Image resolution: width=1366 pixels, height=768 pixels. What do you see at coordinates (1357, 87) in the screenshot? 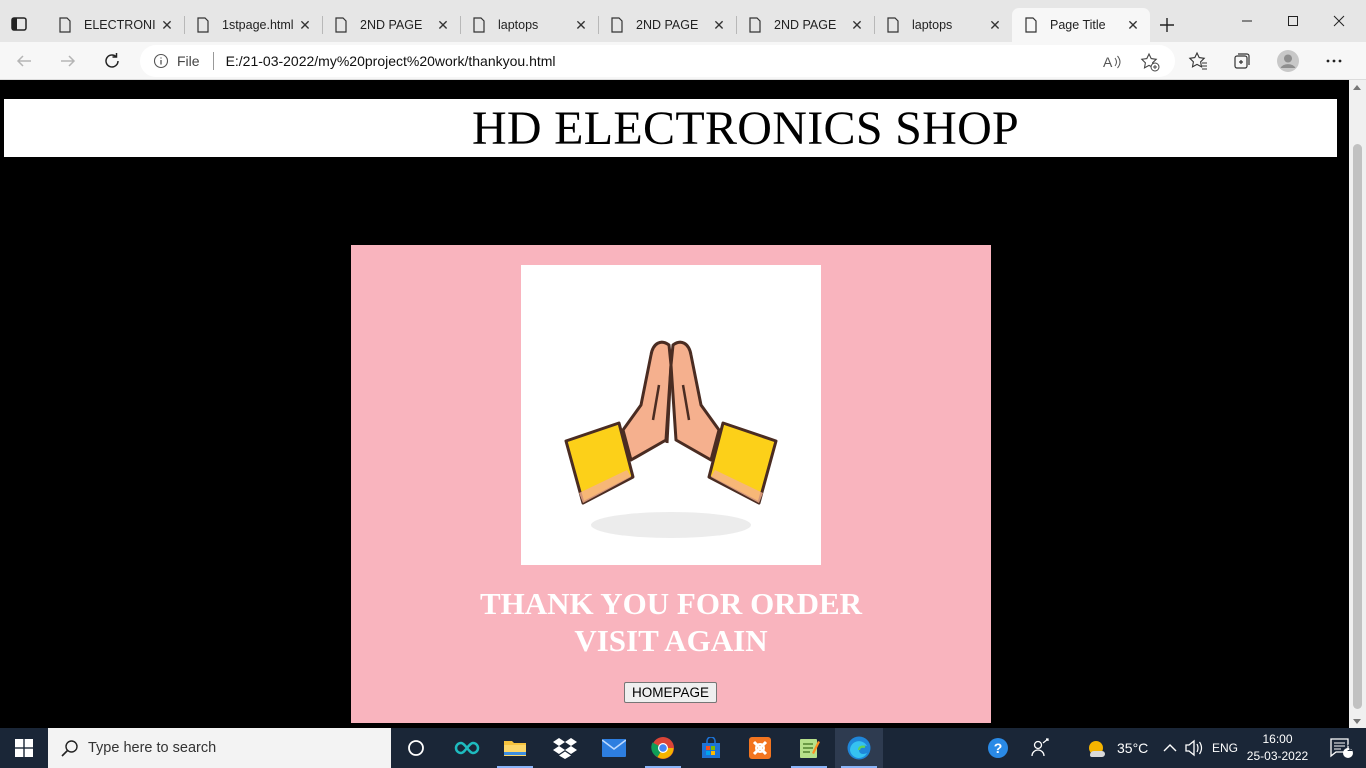
I see `scroll-up-icon` at bounding box center [1357, 87].